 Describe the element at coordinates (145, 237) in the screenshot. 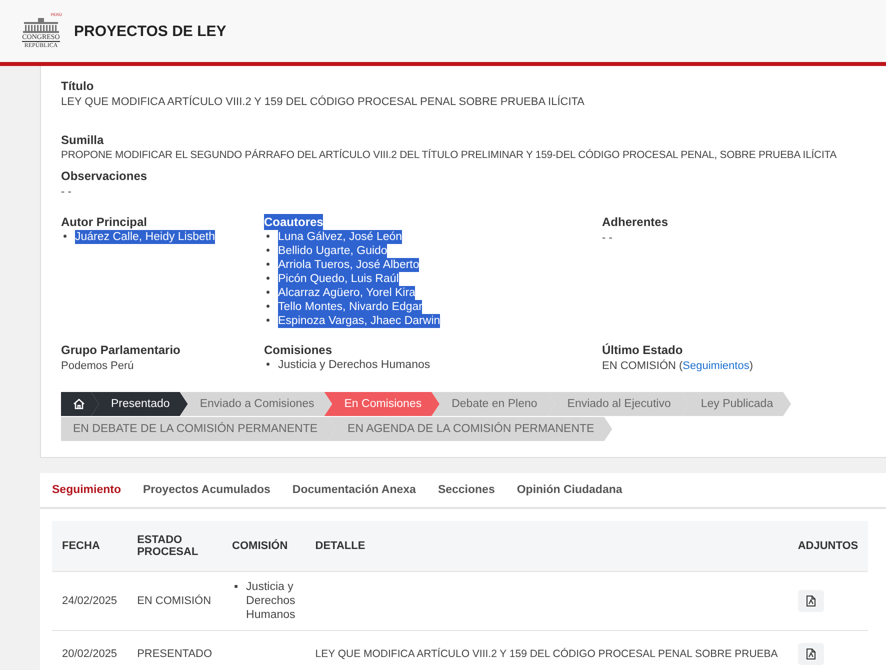

I see `person-name: Juárez Calle, Heidy Lisbeth` at that location.